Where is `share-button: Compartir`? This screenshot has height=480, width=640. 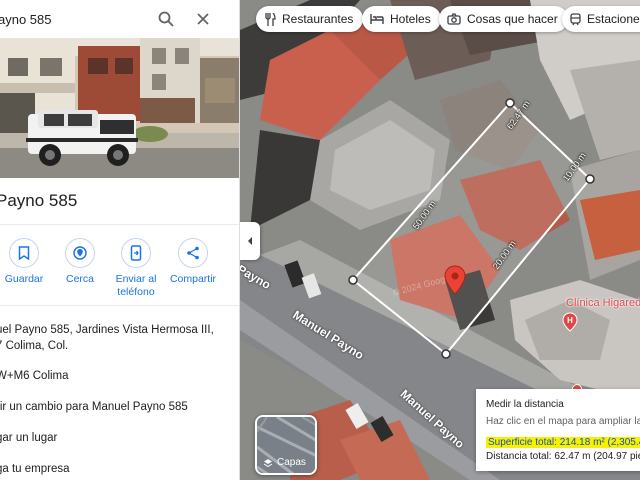 share-button: Compartir is located at coordinates (193, 262).